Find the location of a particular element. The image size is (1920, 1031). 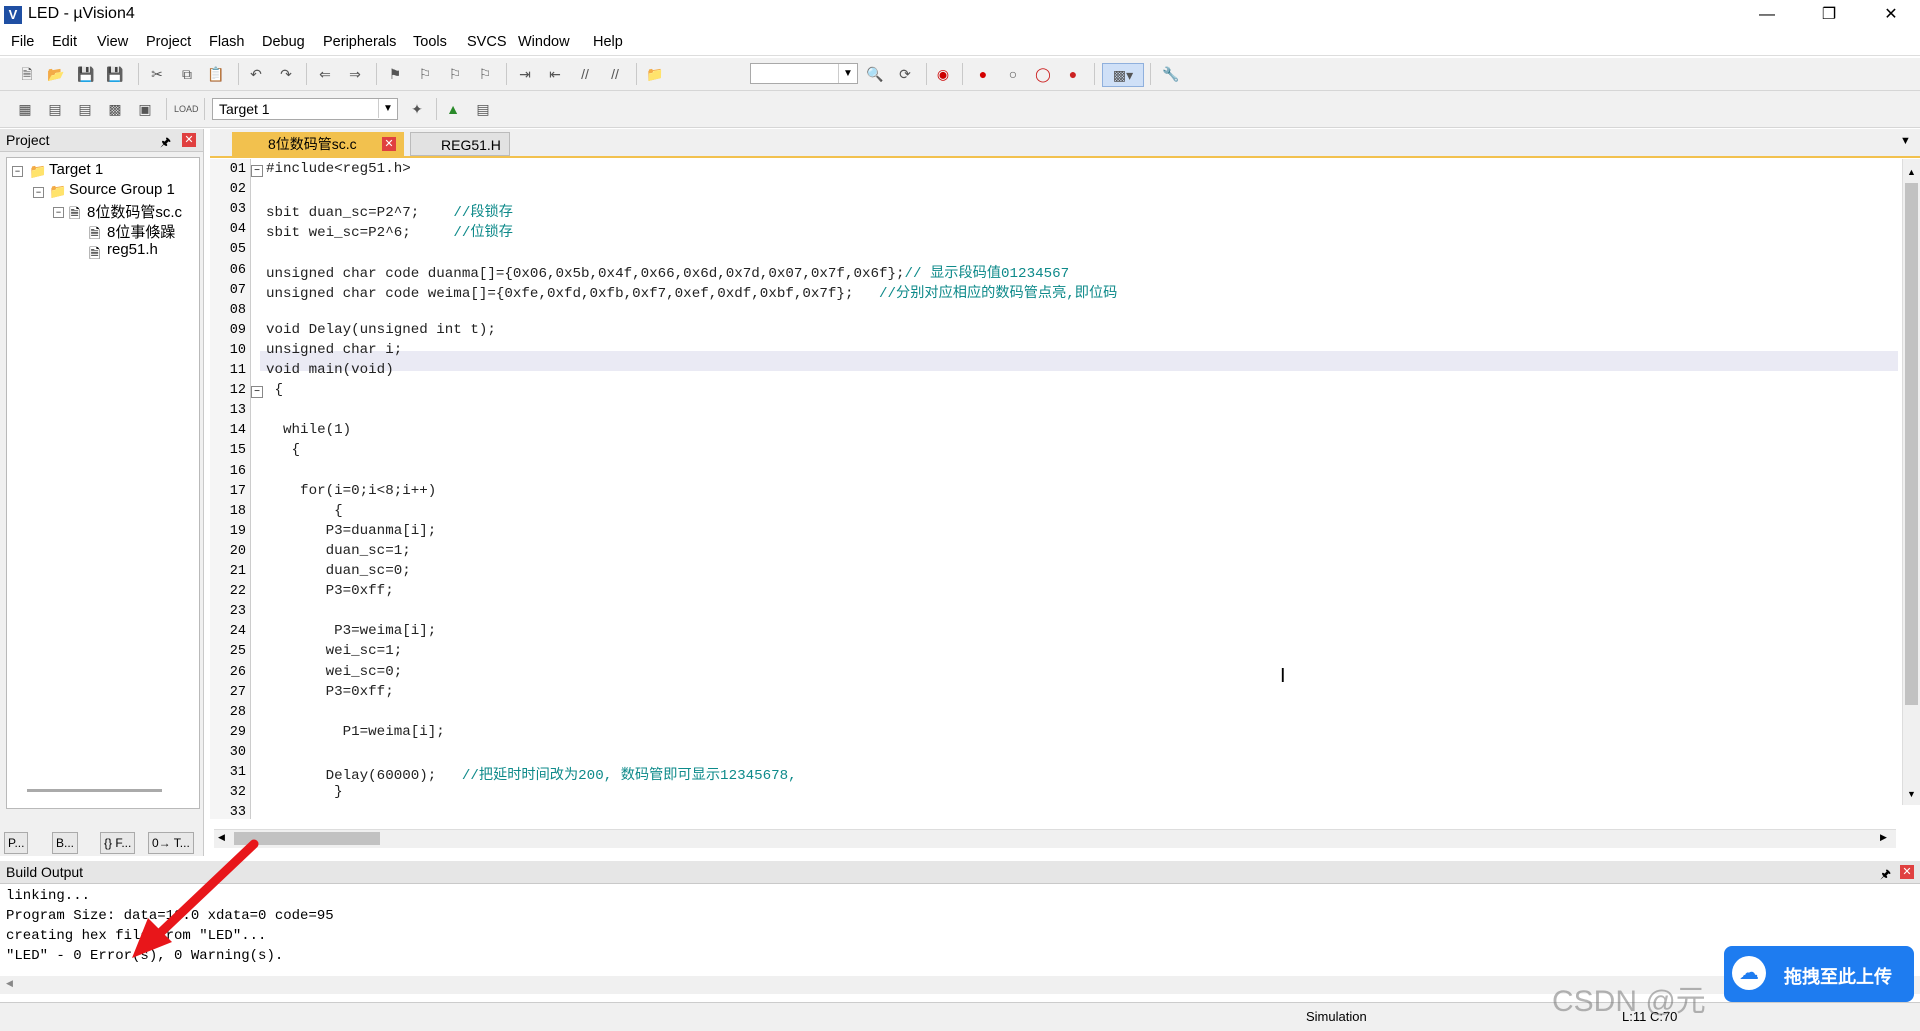

menu-debug: Debug is located at coordinates (283, 42).